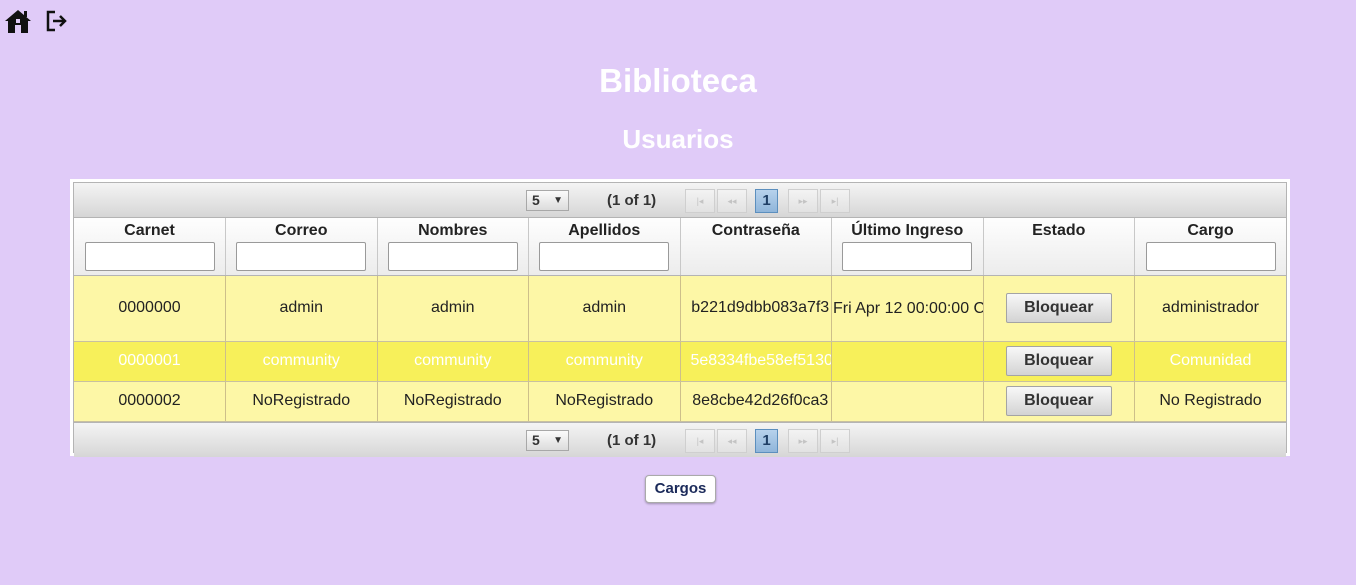  What do you see at coordinates (453, 401) in the screenshot?
I see `cell-nombres: NoRegistrado` at bounding box center [453, 401].